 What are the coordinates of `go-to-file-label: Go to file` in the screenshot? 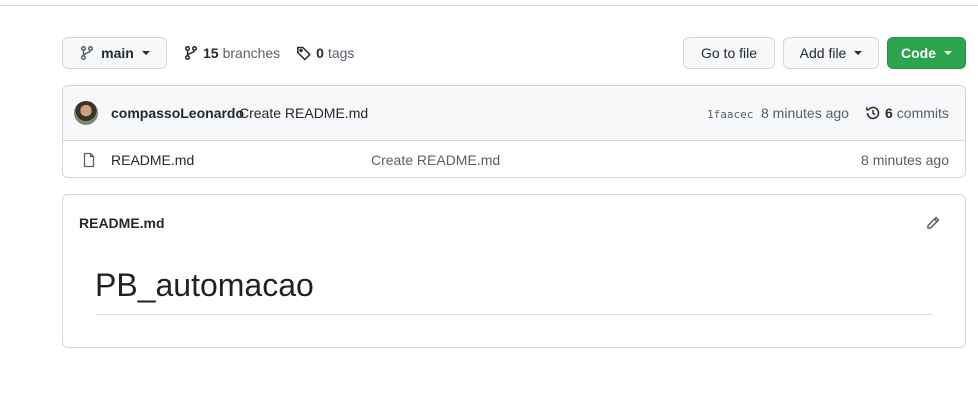 It's located at (729, 53).